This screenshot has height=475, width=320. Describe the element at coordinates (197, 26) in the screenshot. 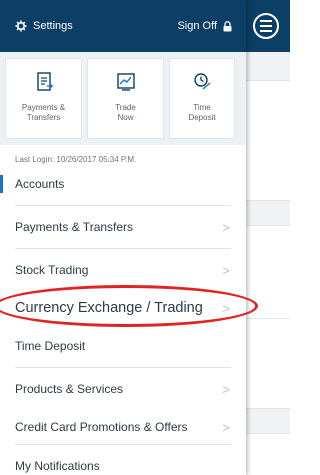

I see `sign-off-label: Sign Off` at that location.